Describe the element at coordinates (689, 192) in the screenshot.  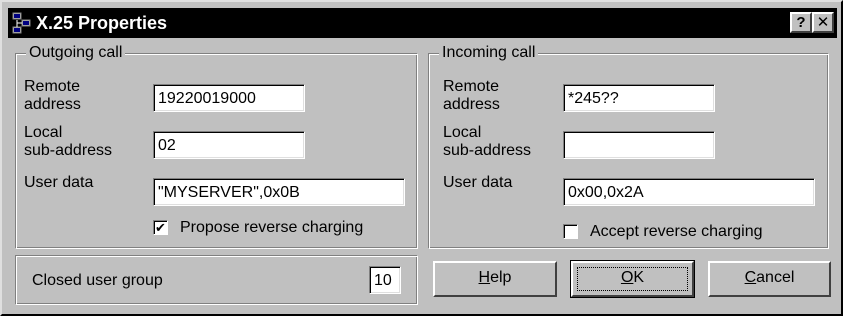
I see `incoming-user-data-field: 0x00,0x2A` at that location.